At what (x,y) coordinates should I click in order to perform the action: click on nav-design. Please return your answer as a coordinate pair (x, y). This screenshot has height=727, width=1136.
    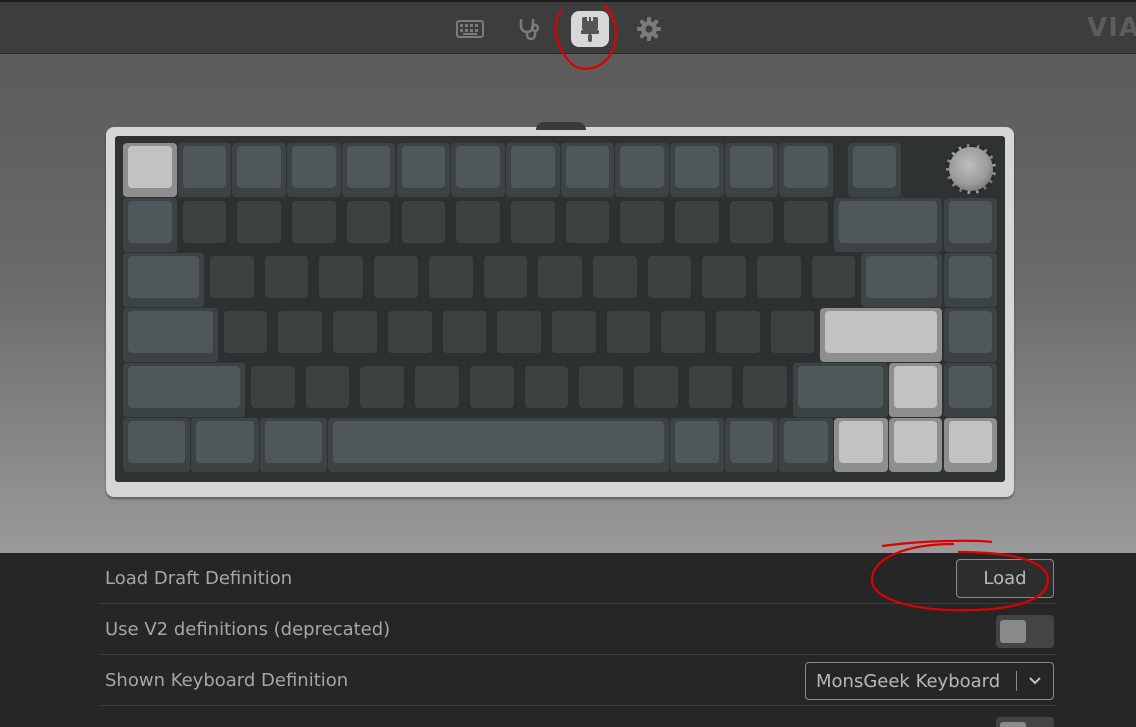
    Looking at the image, I should click on (590, 29).